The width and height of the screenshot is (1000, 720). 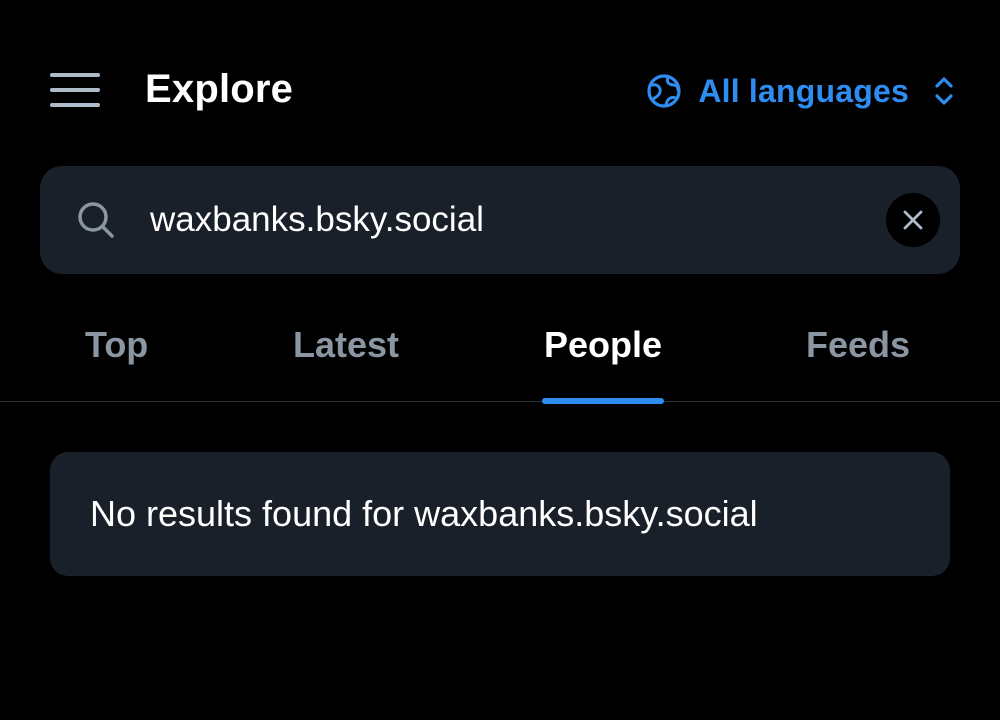 I want to click on menu-button, so click(x=75, y=90).